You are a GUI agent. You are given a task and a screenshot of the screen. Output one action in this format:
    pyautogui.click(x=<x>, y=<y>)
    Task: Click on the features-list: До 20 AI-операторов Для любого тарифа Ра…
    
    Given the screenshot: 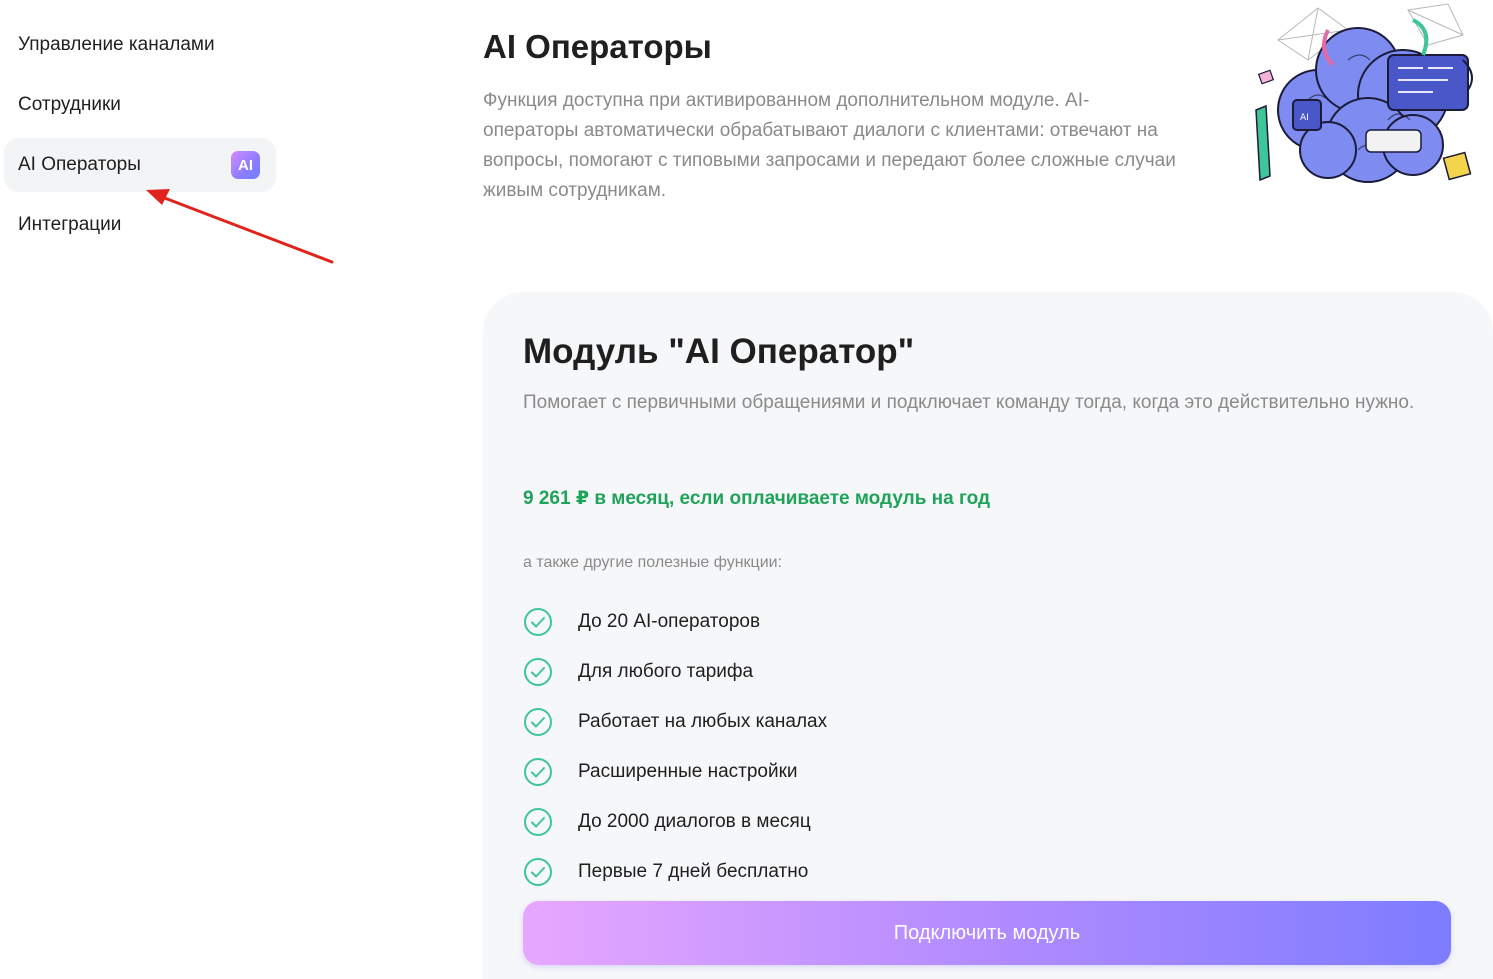 What is the action you would take?
    pyautogui.click(x=675, y=747)
    